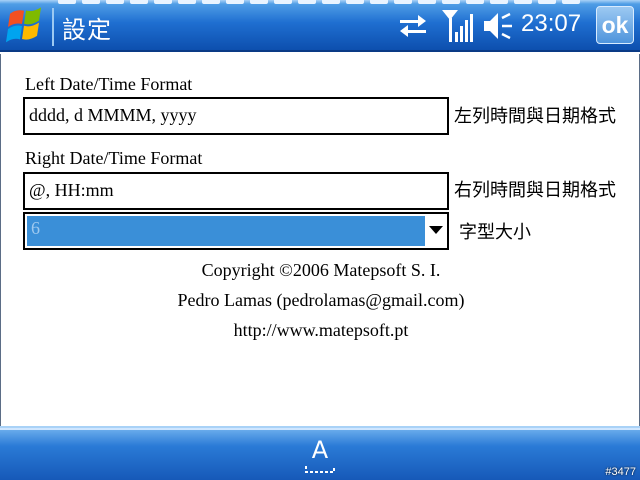  Describe the element at coordinates (551, 24) in the screenshot. I see `clock: 23:07` at that location.